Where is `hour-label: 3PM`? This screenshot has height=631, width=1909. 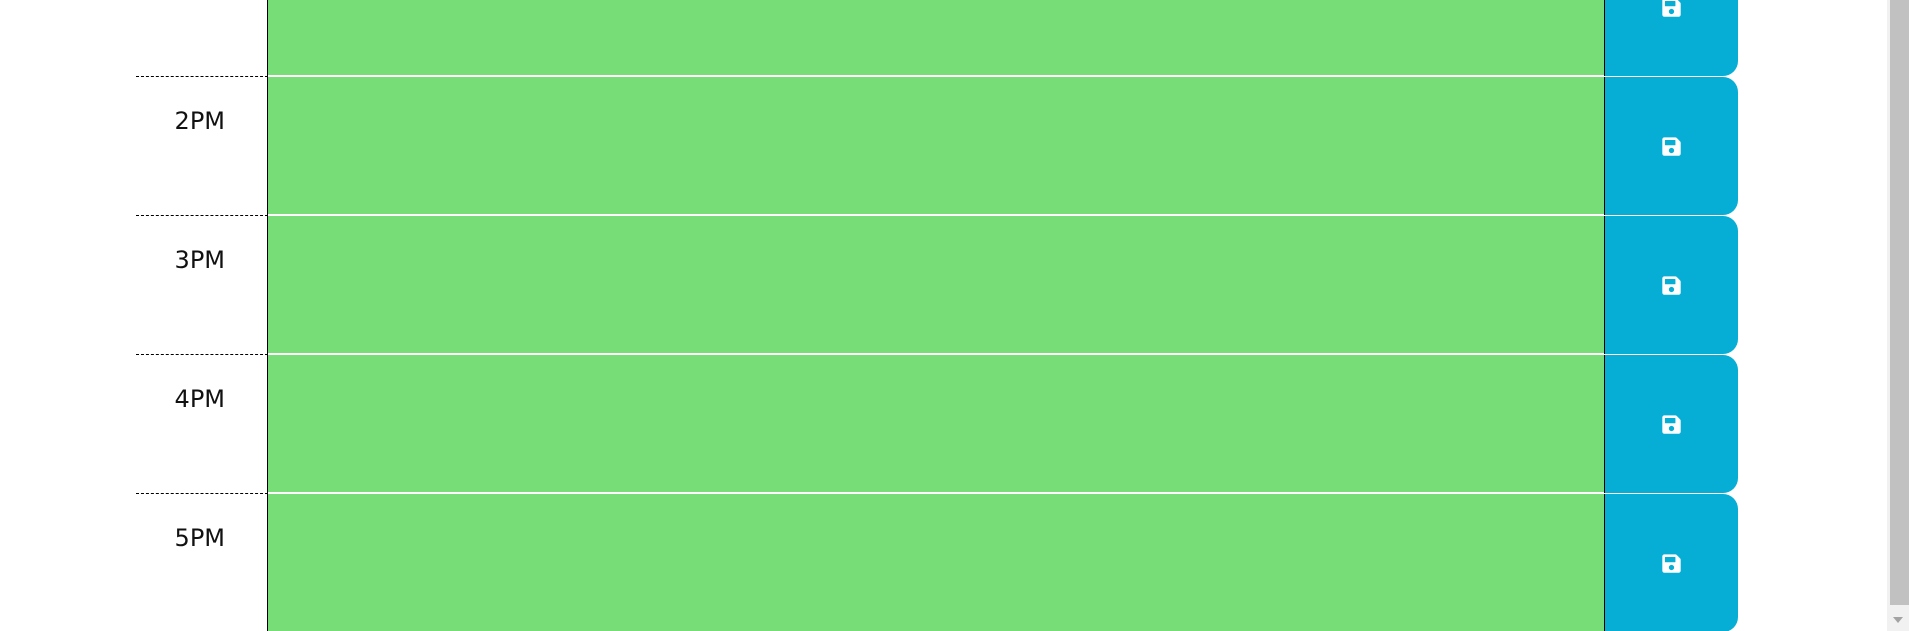
hour-label: 3PM is located at coordinates (202, 284).